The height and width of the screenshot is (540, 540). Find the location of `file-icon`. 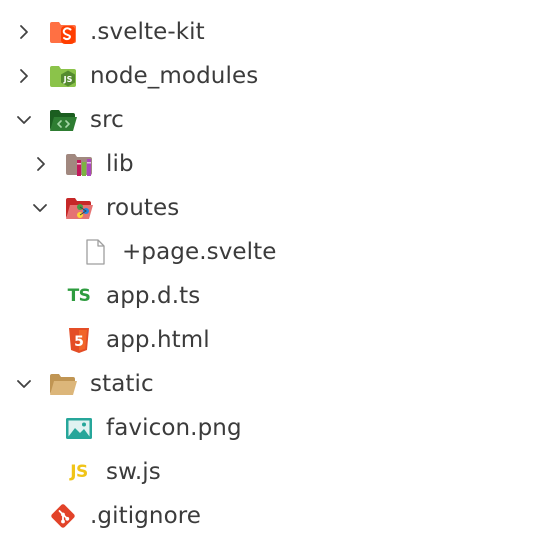

file-icon is located at coordinates (95, 252).